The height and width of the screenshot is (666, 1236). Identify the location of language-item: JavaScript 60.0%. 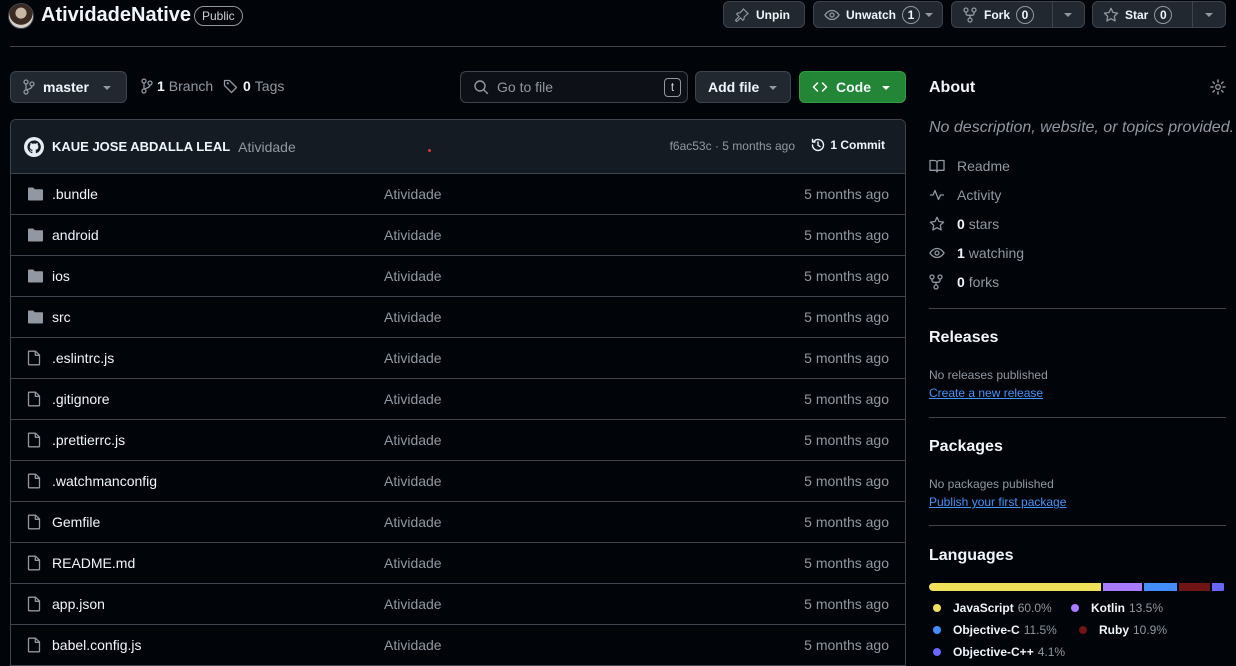
(992, 608).